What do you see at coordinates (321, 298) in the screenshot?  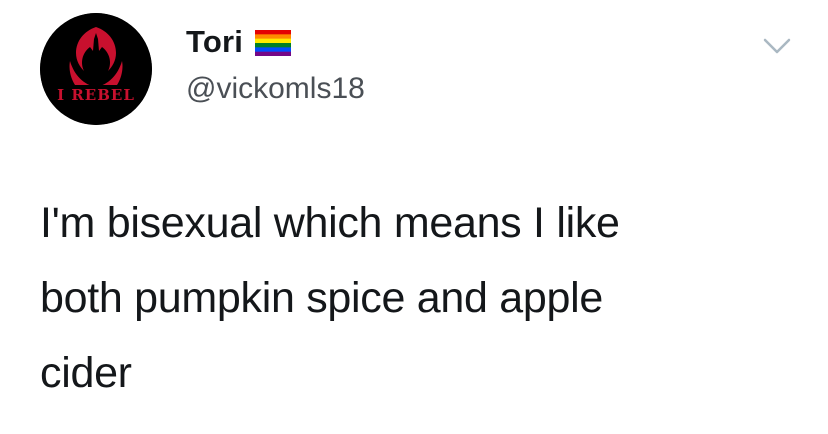 I see `tweet-text-line: both pumpkin spice and apple` at bounding box center [321, 298].